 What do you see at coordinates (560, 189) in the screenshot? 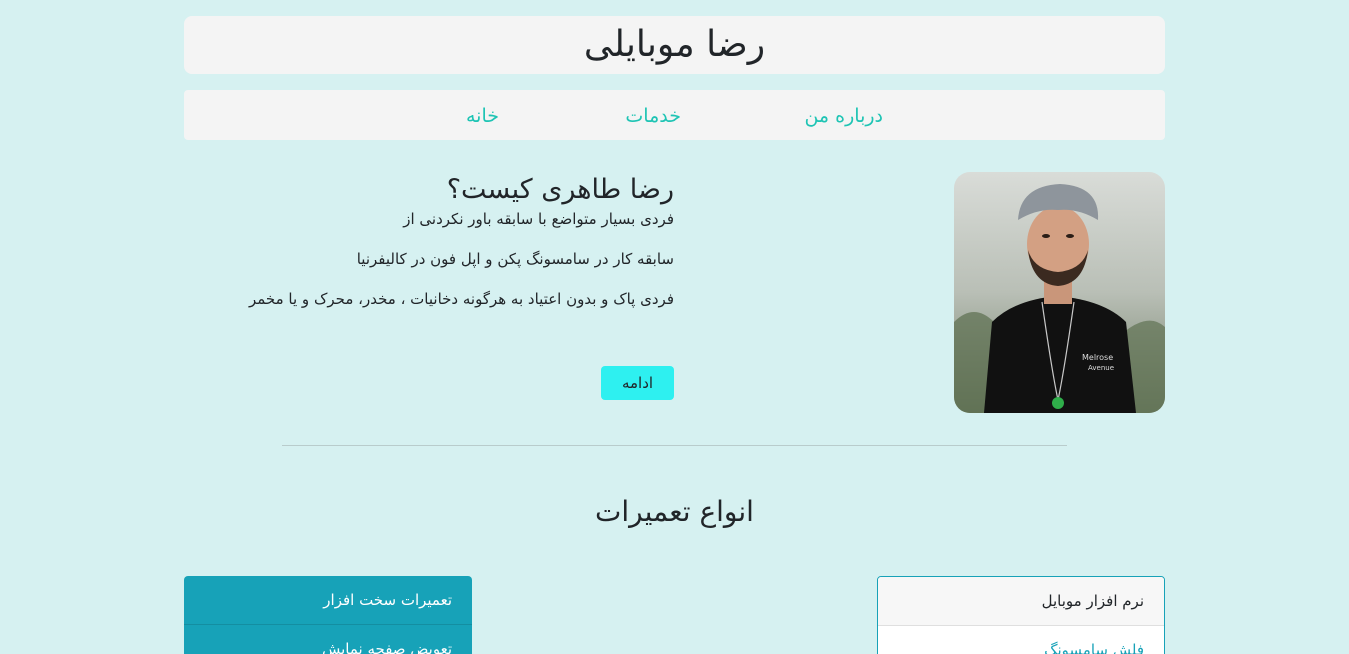
I see `about-heading: رضا طاهری کیست؟` at bounding box center [560, 189].